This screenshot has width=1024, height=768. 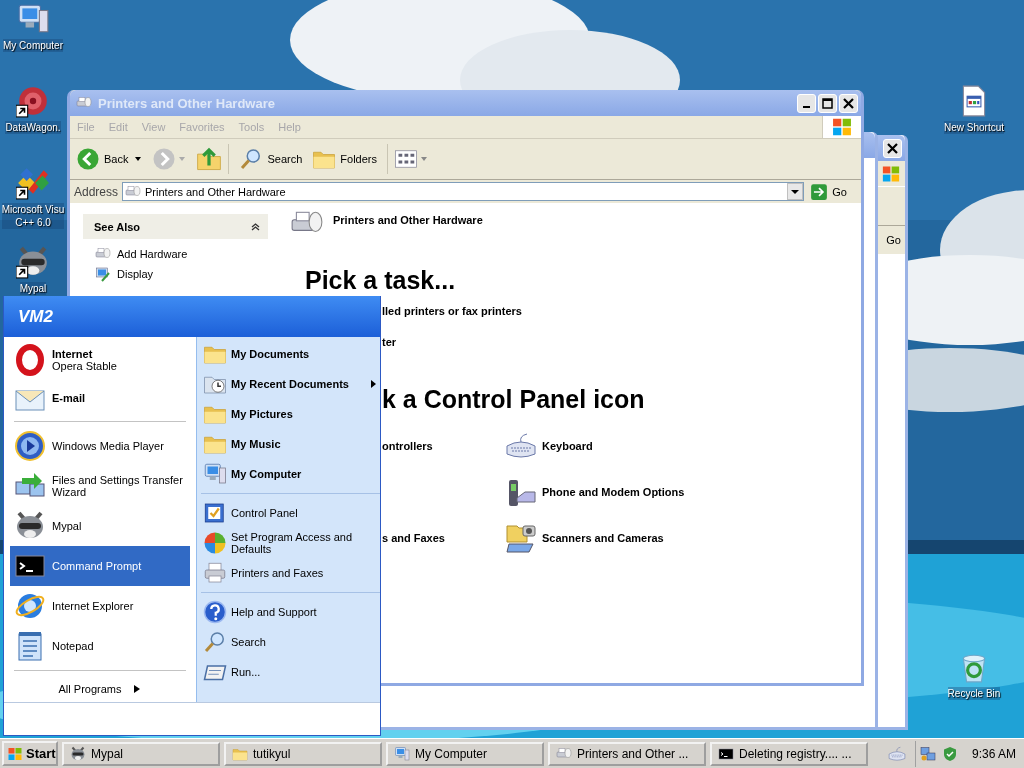 What do you see at coordinates (465, 753) in the screenshot?
I see `taskbar-button: My Computer` at bounding box center [465, 753].